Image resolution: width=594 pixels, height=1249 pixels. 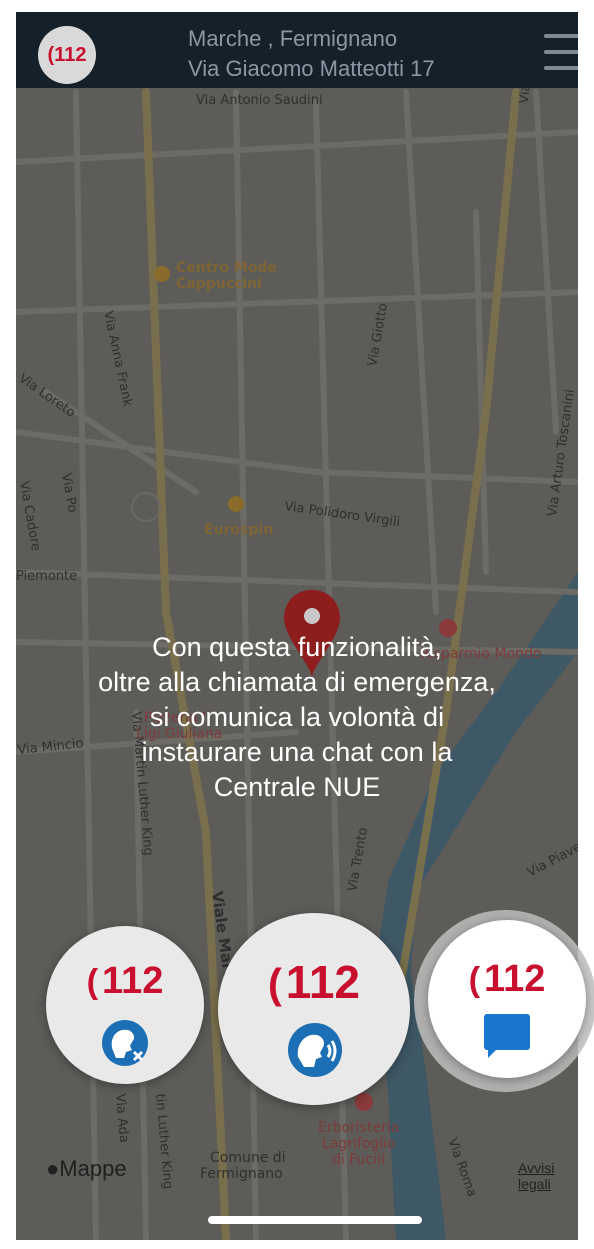 What do you see at coordinates (314, 1009) in the screenshot?
I see `voice-112-call-button: (112` at bounding box center [314, 1009].